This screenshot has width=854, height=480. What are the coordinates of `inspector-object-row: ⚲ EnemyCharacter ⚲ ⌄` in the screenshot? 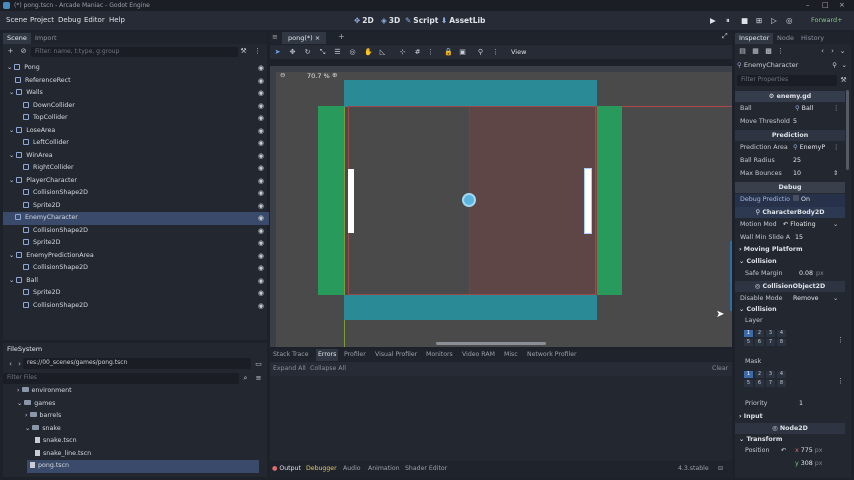 It's located at (793, 65).